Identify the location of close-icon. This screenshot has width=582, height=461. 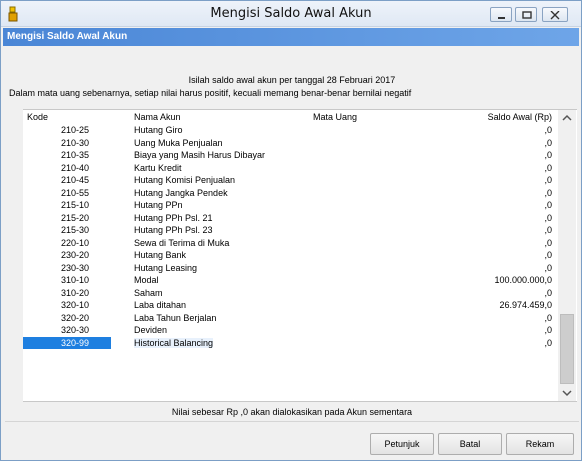
(555, 15).